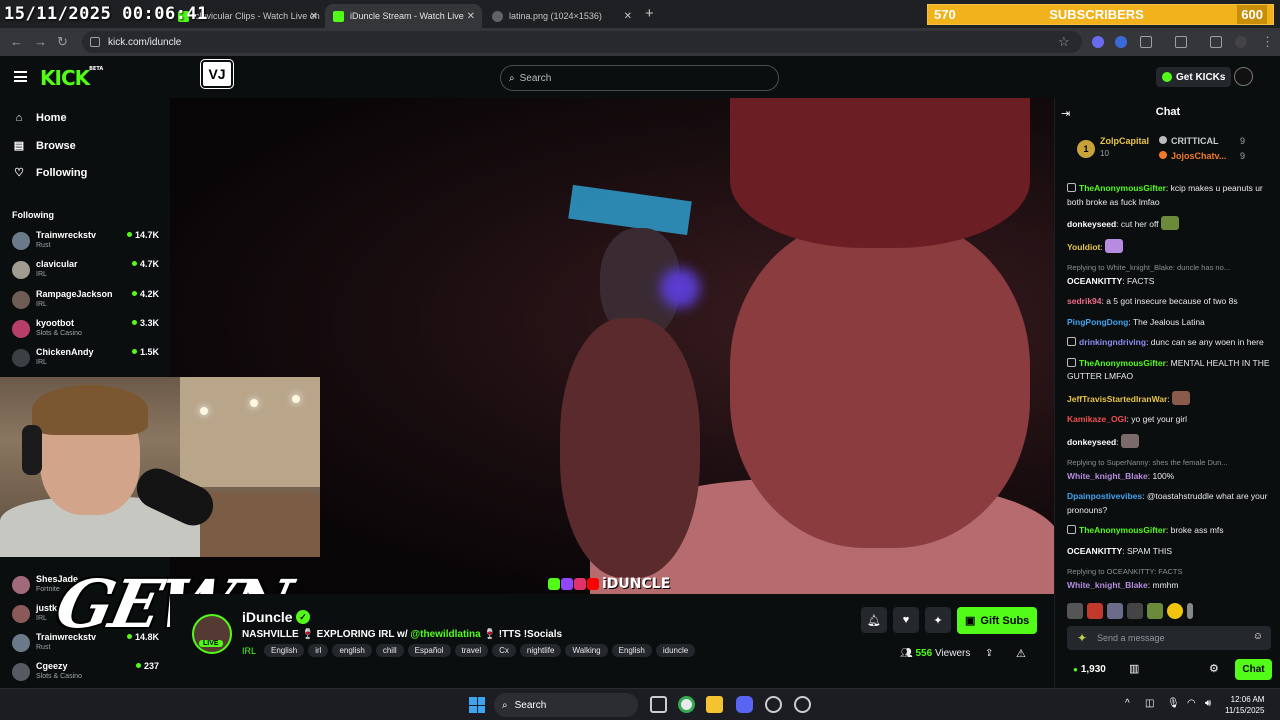  What do you see at coordinates (773, 704) in the screenshot?
I see `app-icon` at bounding box center [773, 704].